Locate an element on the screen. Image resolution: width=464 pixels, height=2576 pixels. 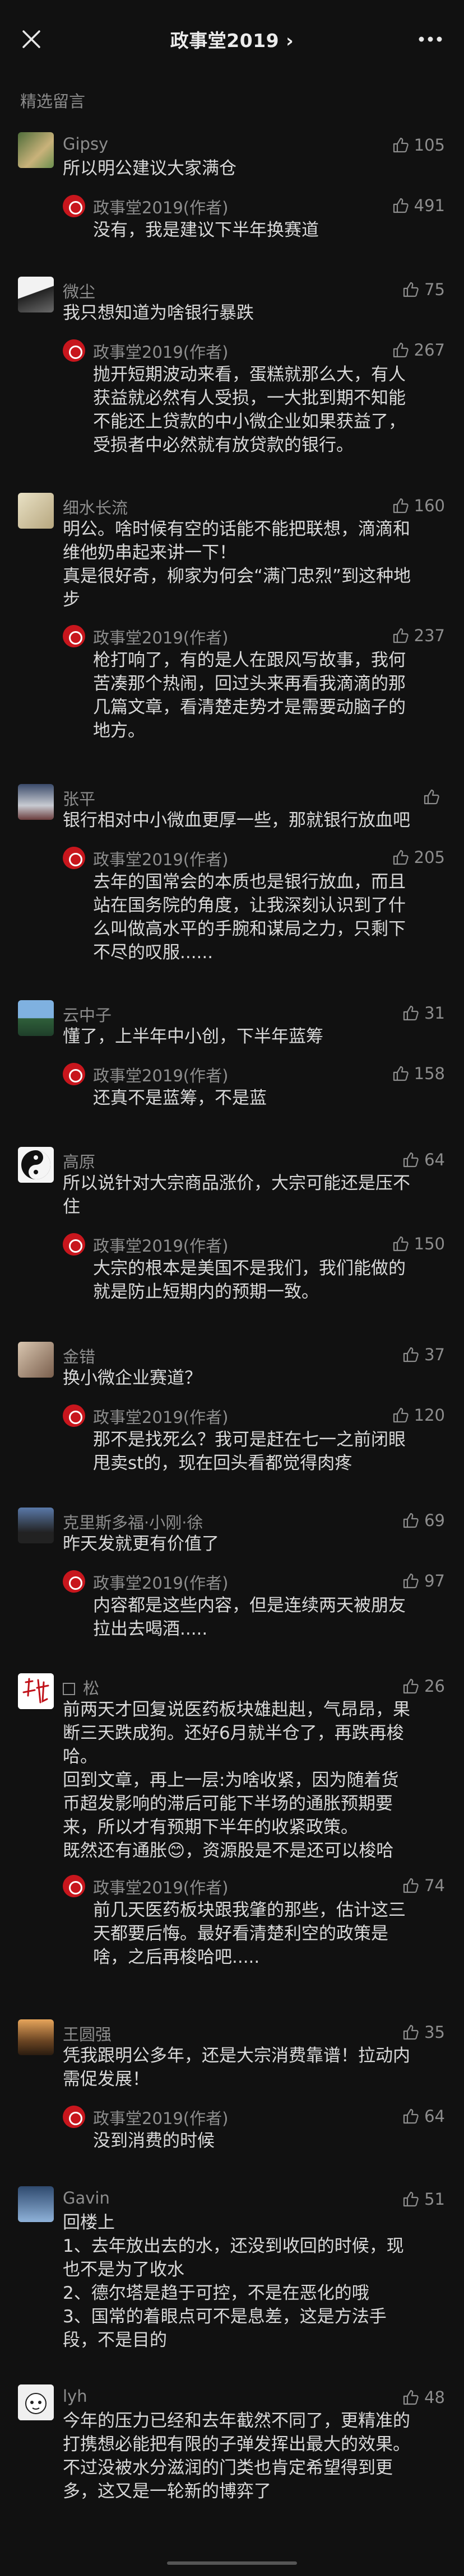
like-count: 37 is located at coordinates (435, 1355).